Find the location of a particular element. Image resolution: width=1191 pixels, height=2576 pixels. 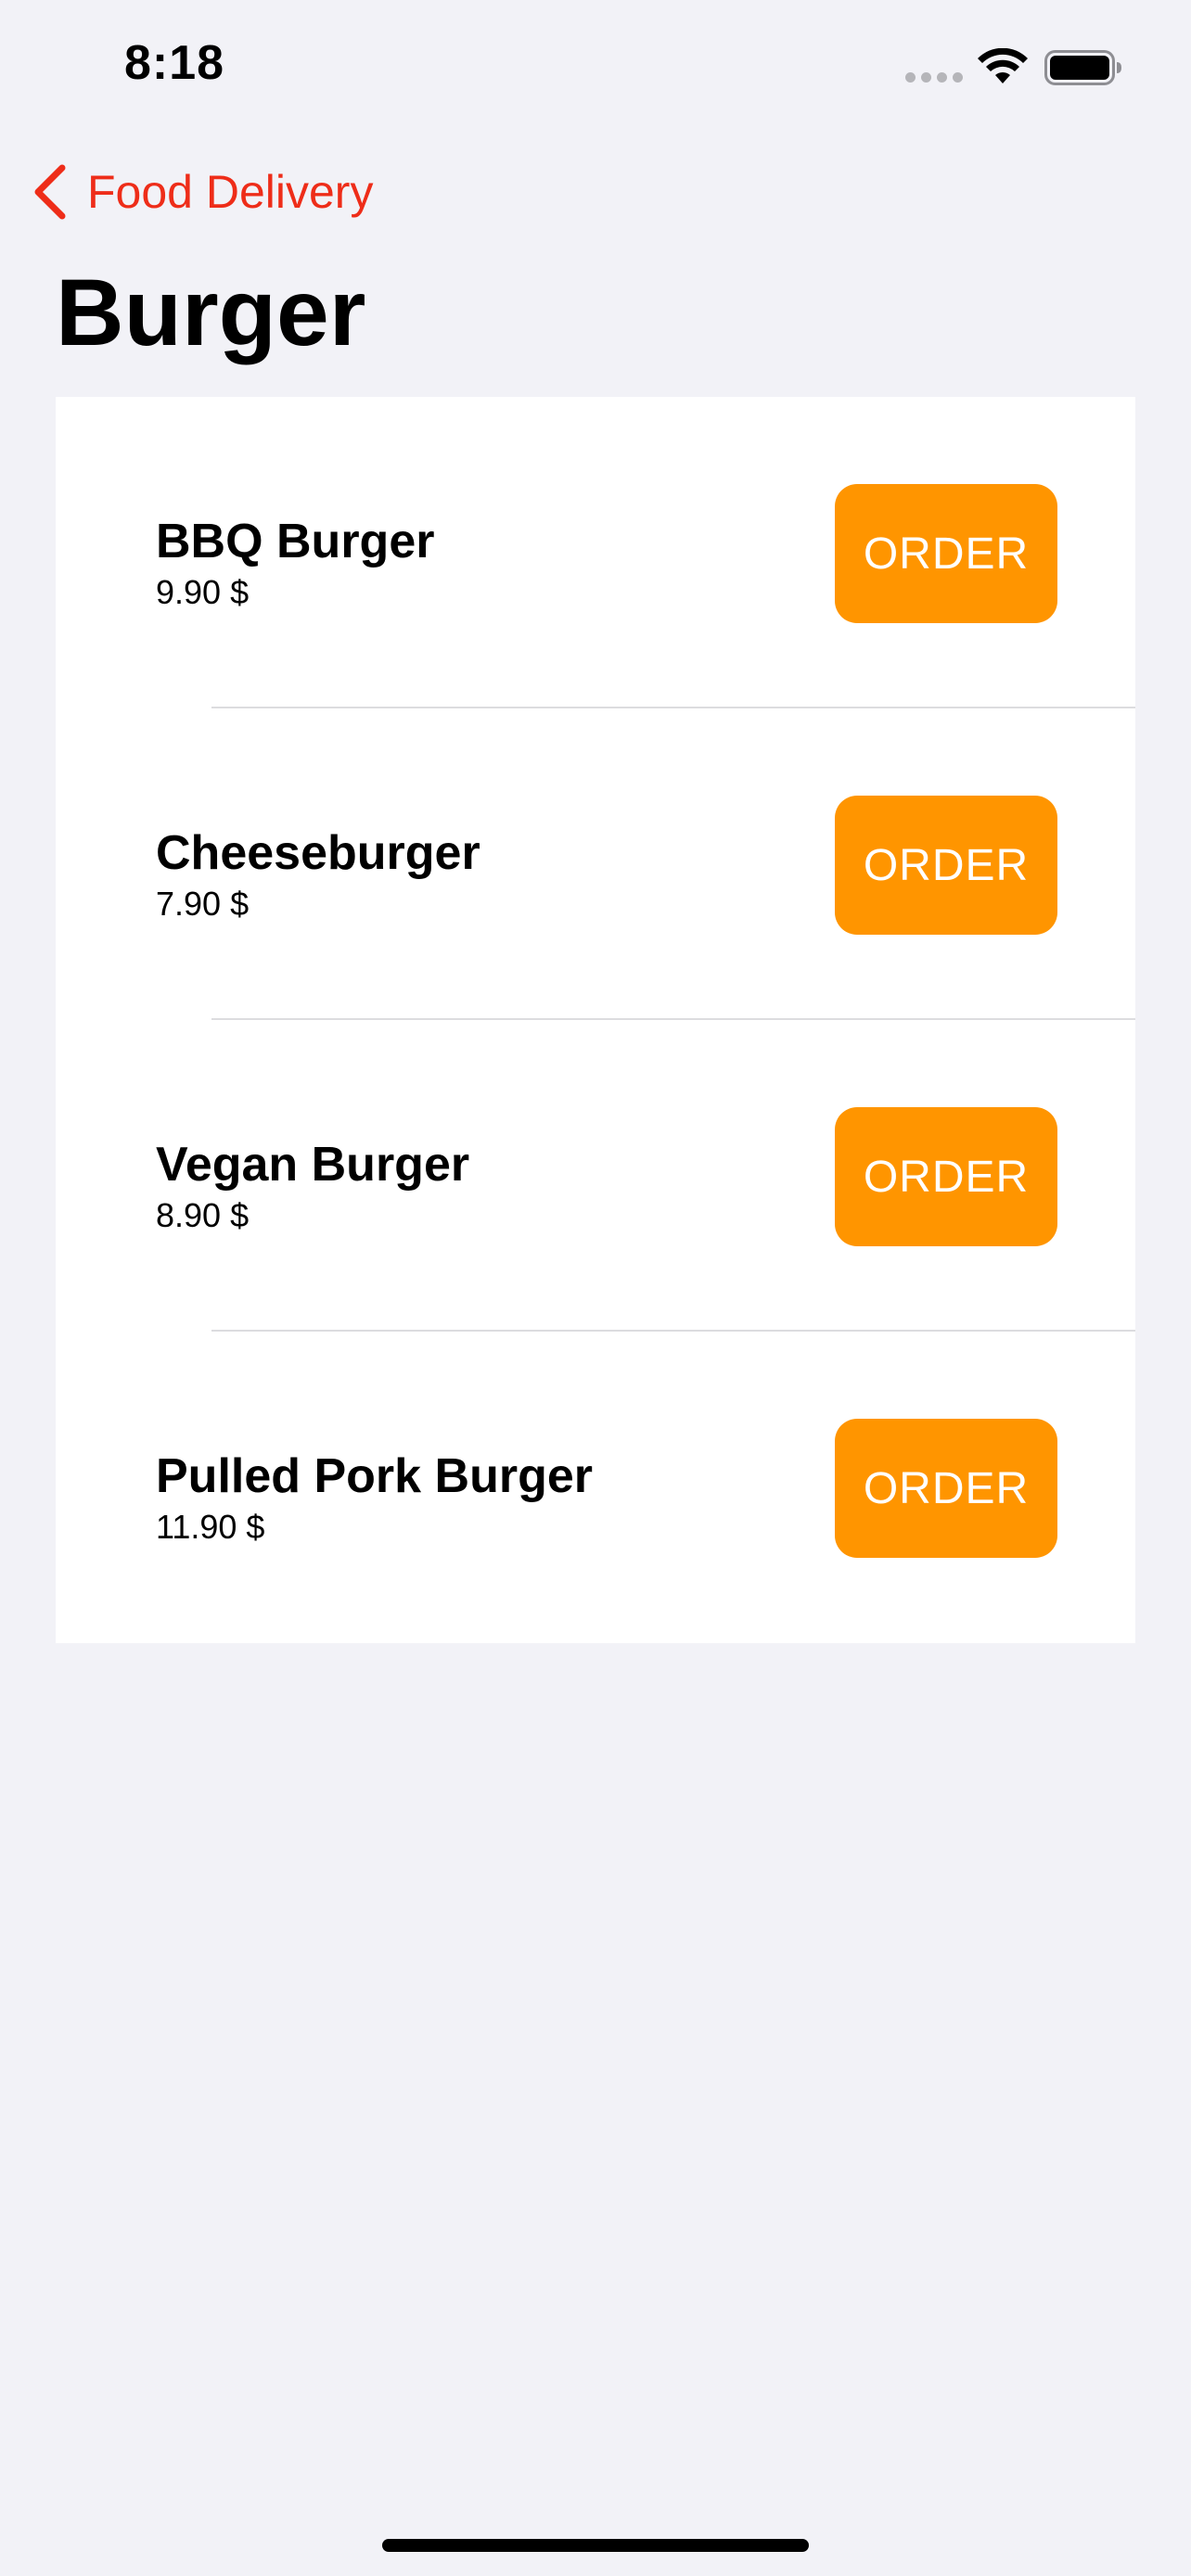

item-price: 9.90 $ is located at coordinates (203, 592).